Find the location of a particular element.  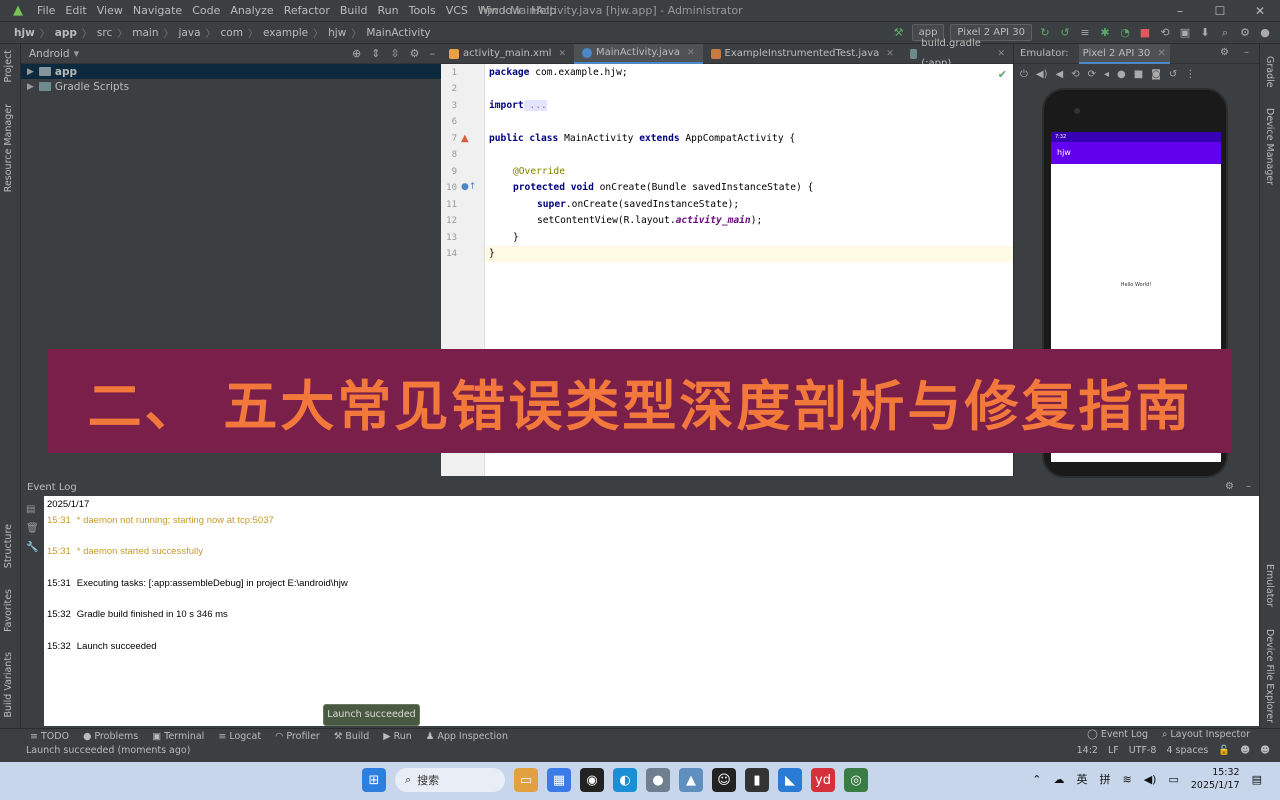

device-manager-icon: ▣ is located at coordinates (1185, 33).